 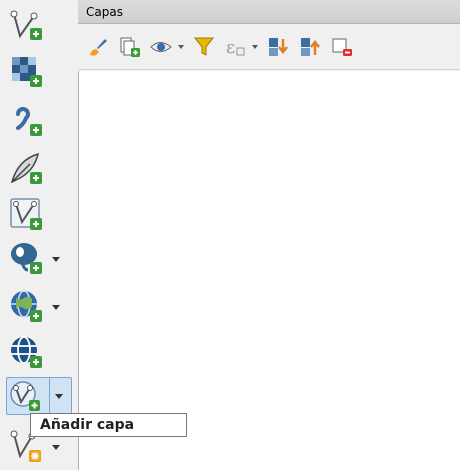 What do you see at coordinates (26, 396) in the screenshot?
I see `add-layer-icon` at bounding box center [26, 396].